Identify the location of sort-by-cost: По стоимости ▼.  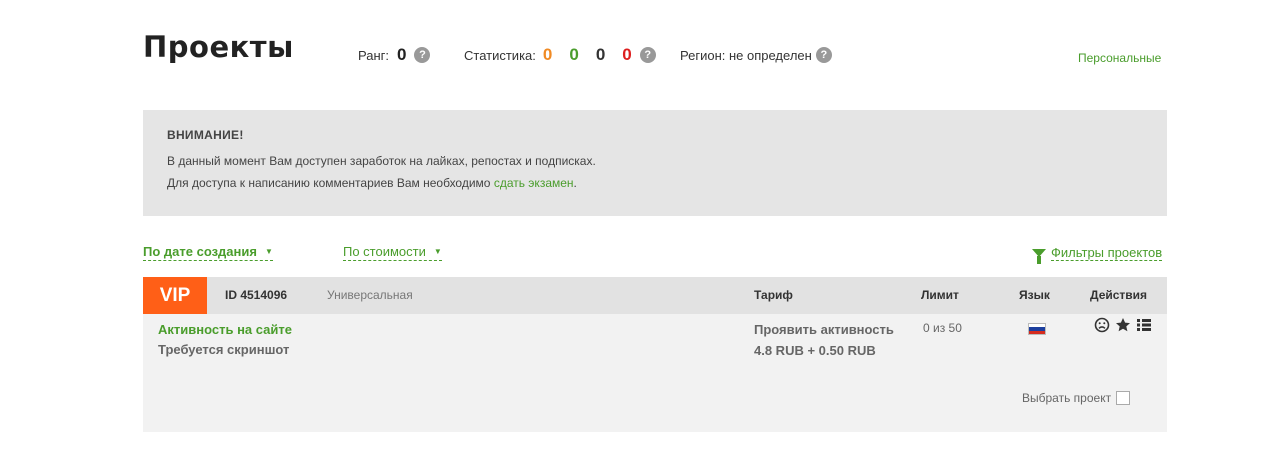
(392, 252).